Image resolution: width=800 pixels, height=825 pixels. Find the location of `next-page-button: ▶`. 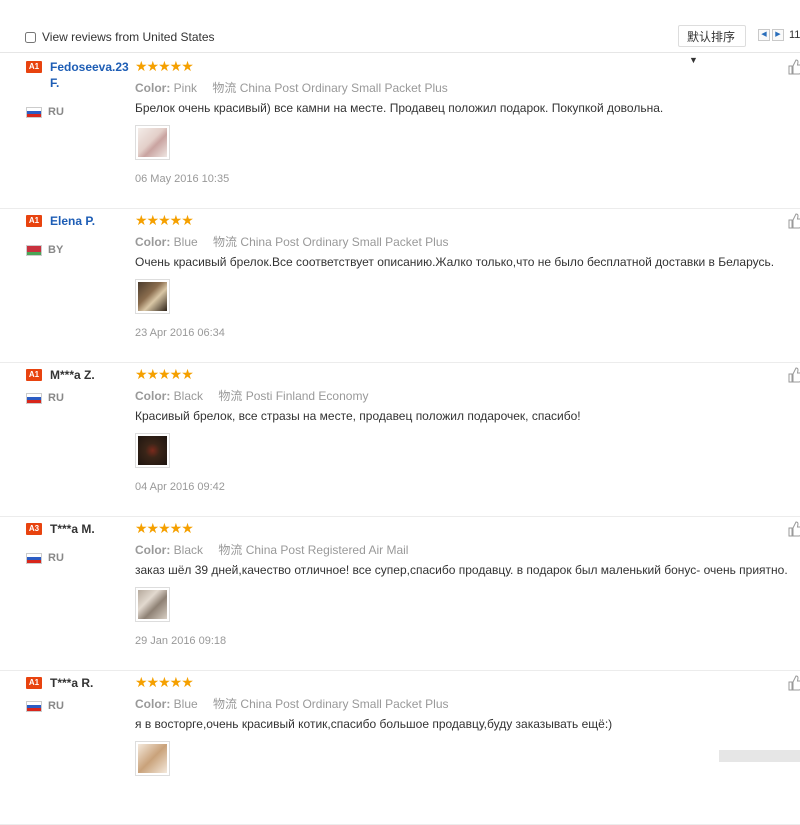

next-page-button: ▶ is located at coordinates (778, 35).